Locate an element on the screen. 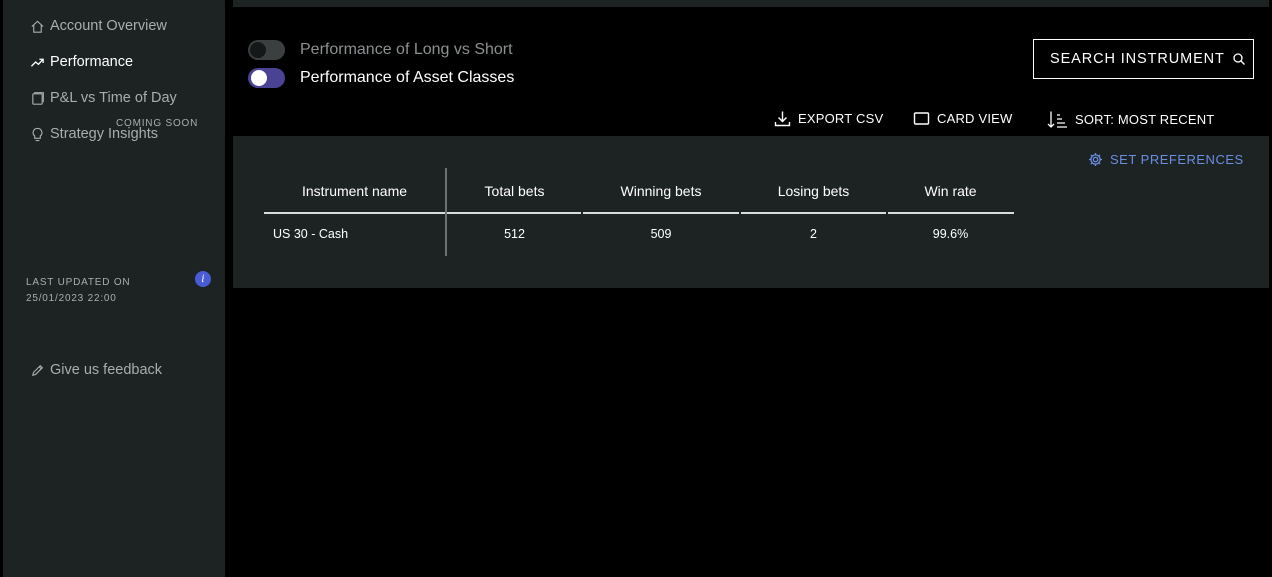 The width and height of the screenshot is (1272, 577). table-cell-winning-bets: 509 is located at coordinates (661, 234).